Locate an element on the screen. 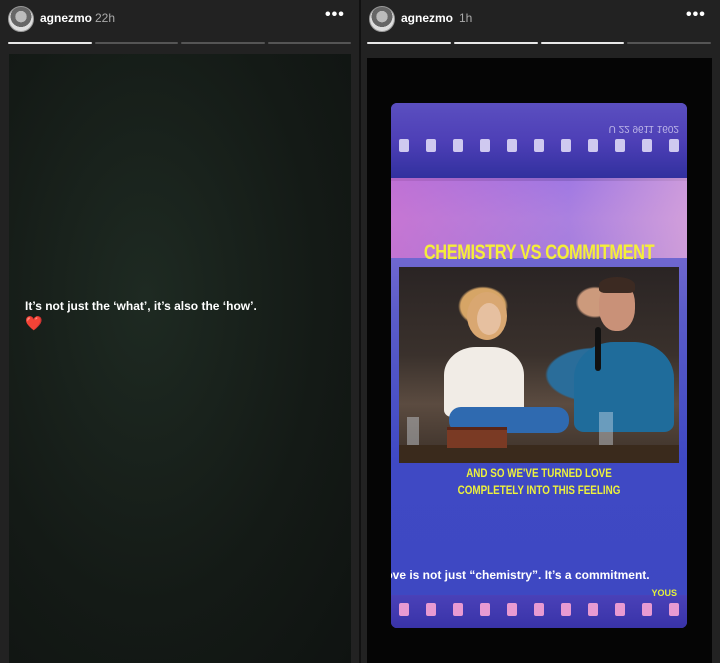 The height and width of the screenshot is (663, 720). post-time: 1h is located at coordinates (466, 18).